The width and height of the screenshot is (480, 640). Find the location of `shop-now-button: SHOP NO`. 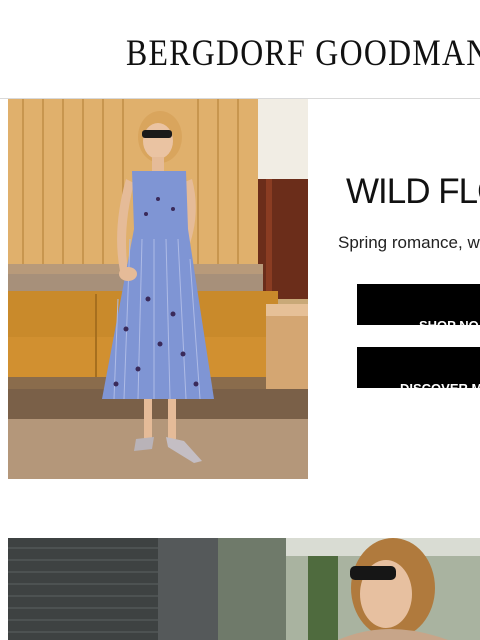

shop-now-button: SHOP NO is located at coordinates (418, 308).